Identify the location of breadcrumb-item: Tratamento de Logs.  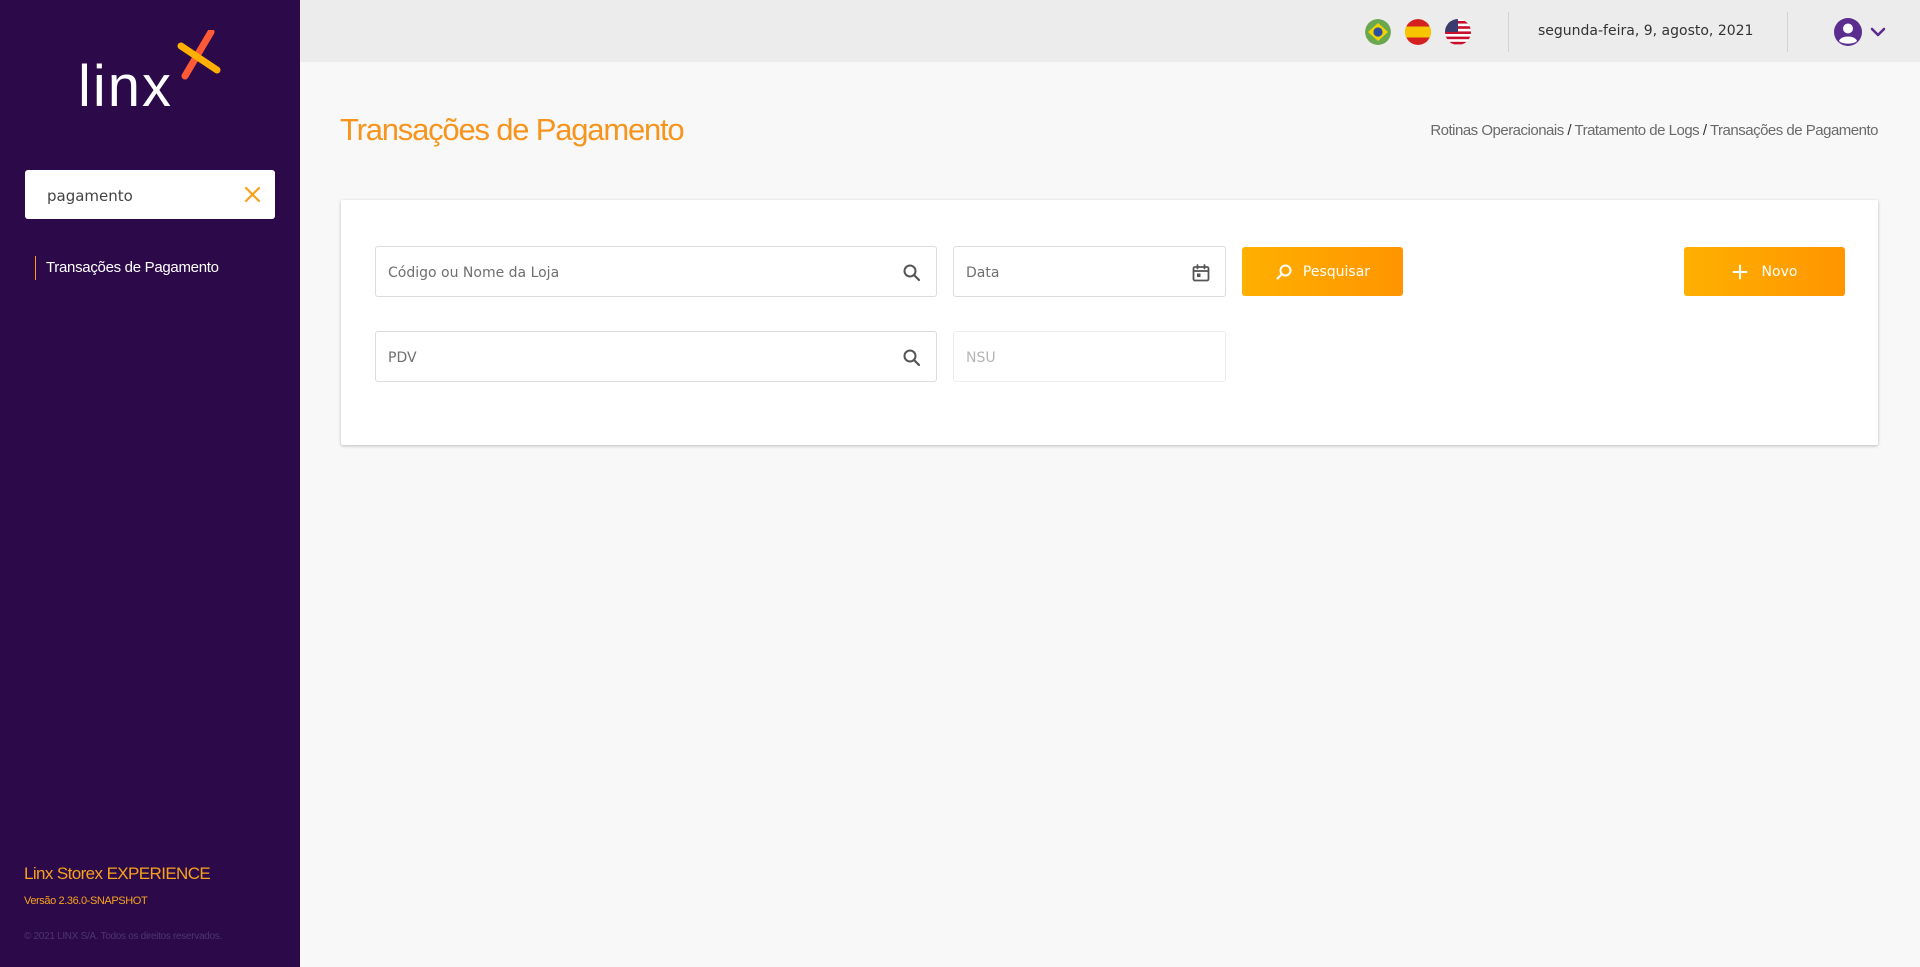
(1636, 130).